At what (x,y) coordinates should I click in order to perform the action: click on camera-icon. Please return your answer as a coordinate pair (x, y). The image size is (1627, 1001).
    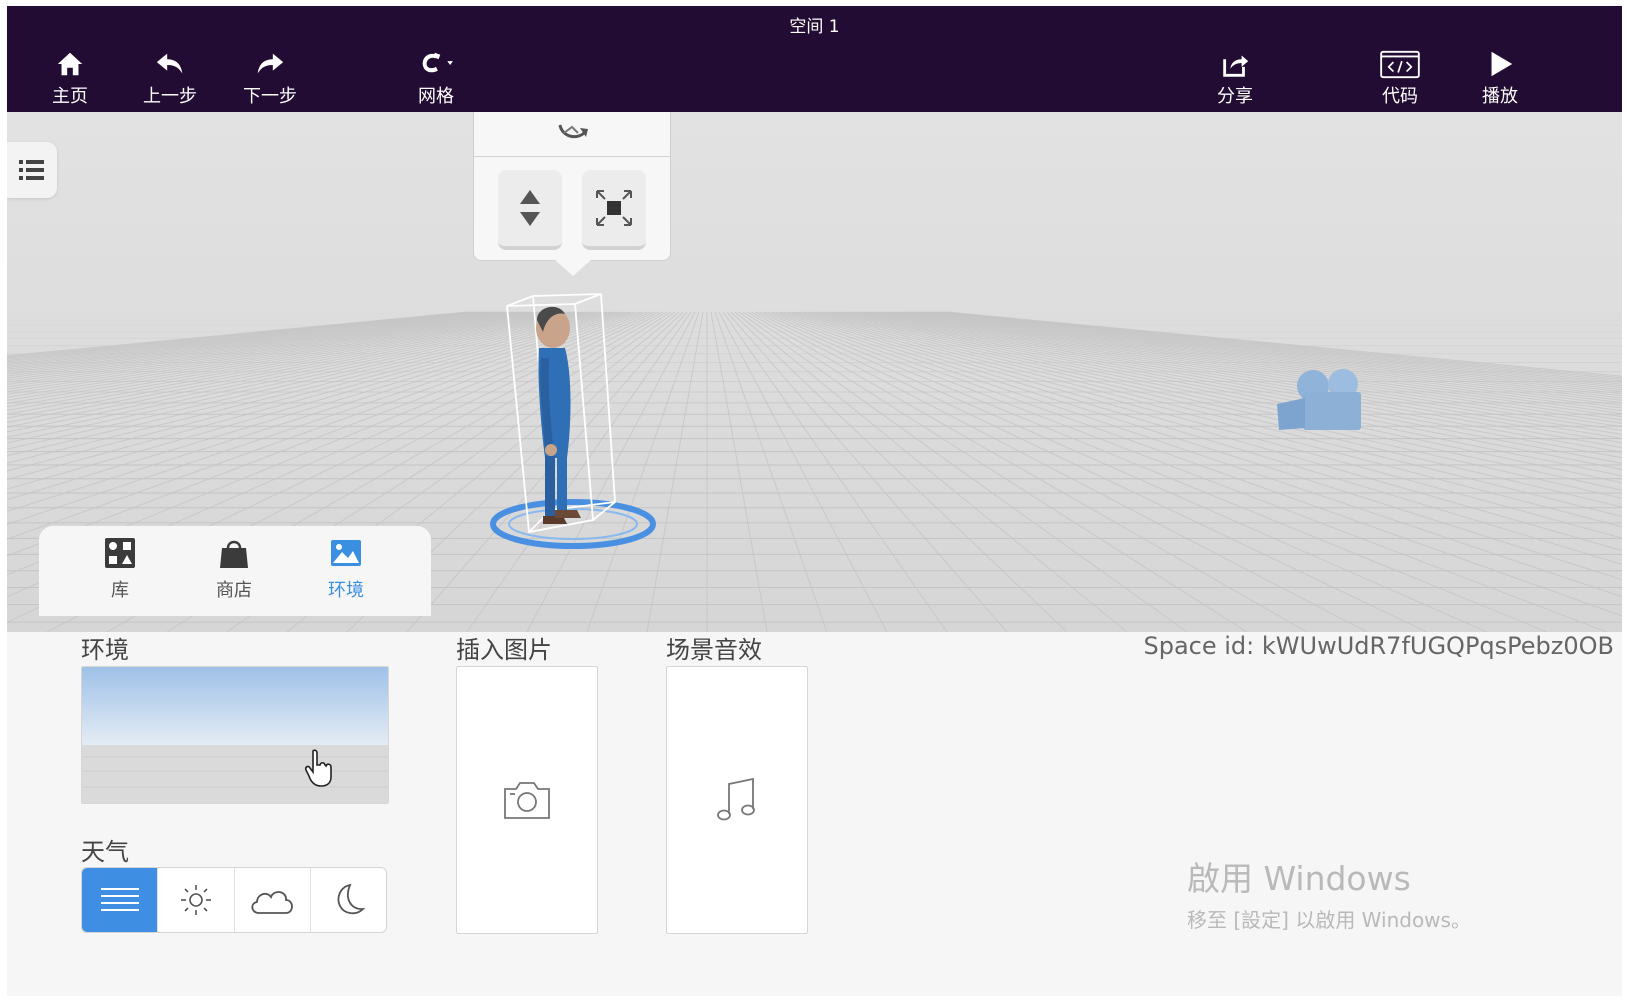
    Looking at the image, I should click on (527, 800).